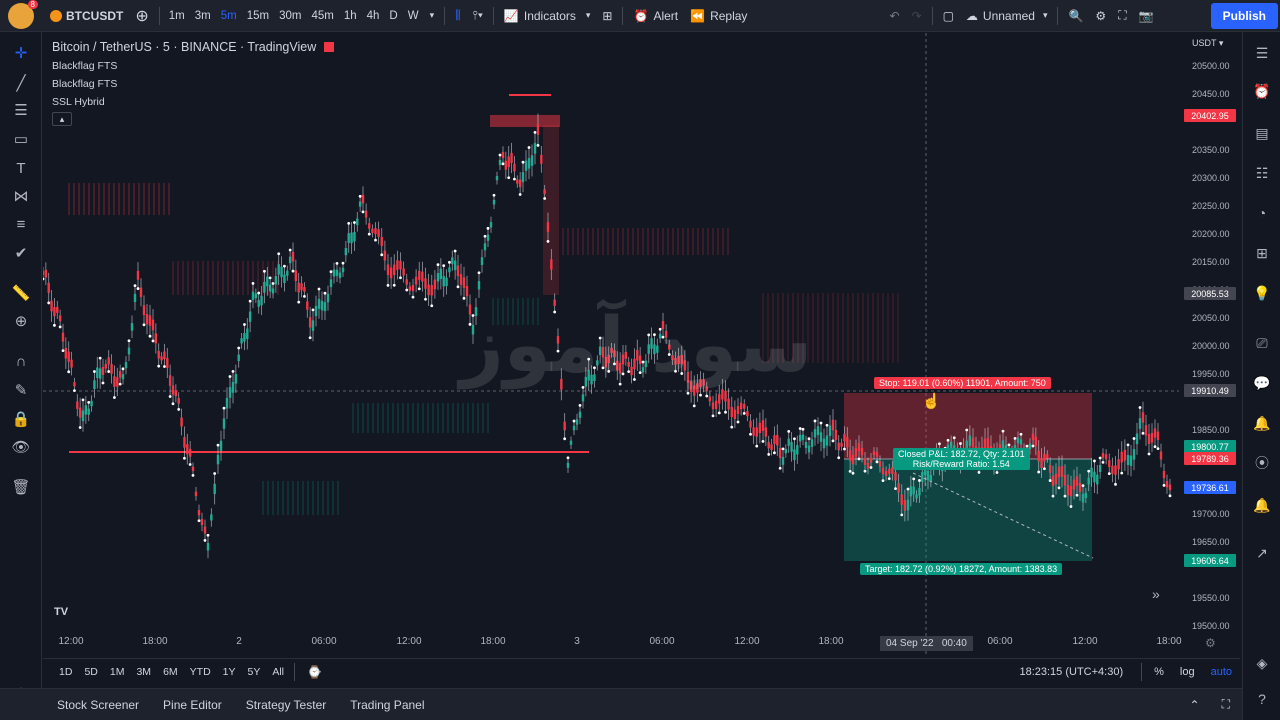 This screenshot has height=720, width=1280. I want to click on compare-add-icon: ⊕, so click(141, 16).